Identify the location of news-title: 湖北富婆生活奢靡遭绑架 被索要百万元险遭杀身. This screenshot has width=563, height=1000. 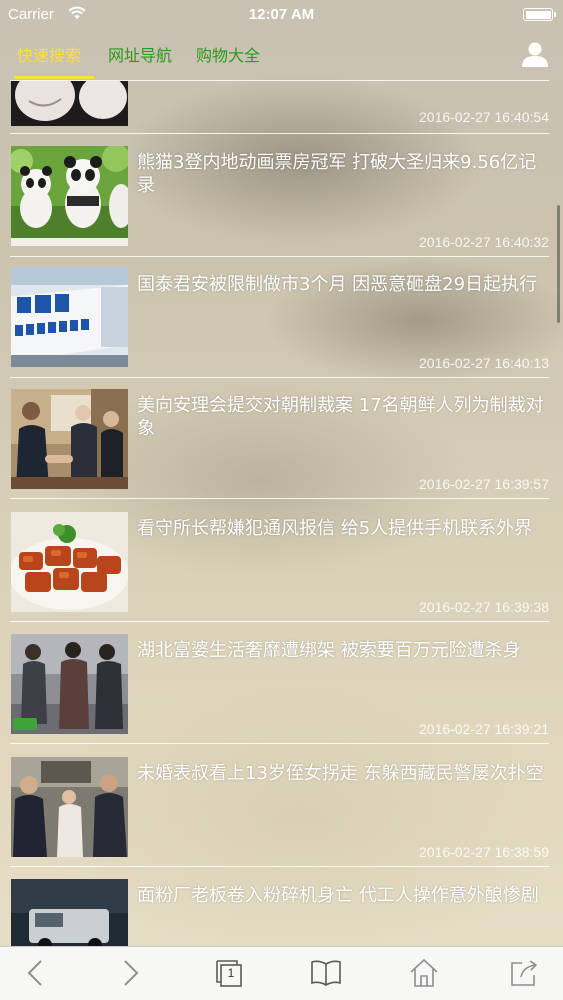
(329, 650).